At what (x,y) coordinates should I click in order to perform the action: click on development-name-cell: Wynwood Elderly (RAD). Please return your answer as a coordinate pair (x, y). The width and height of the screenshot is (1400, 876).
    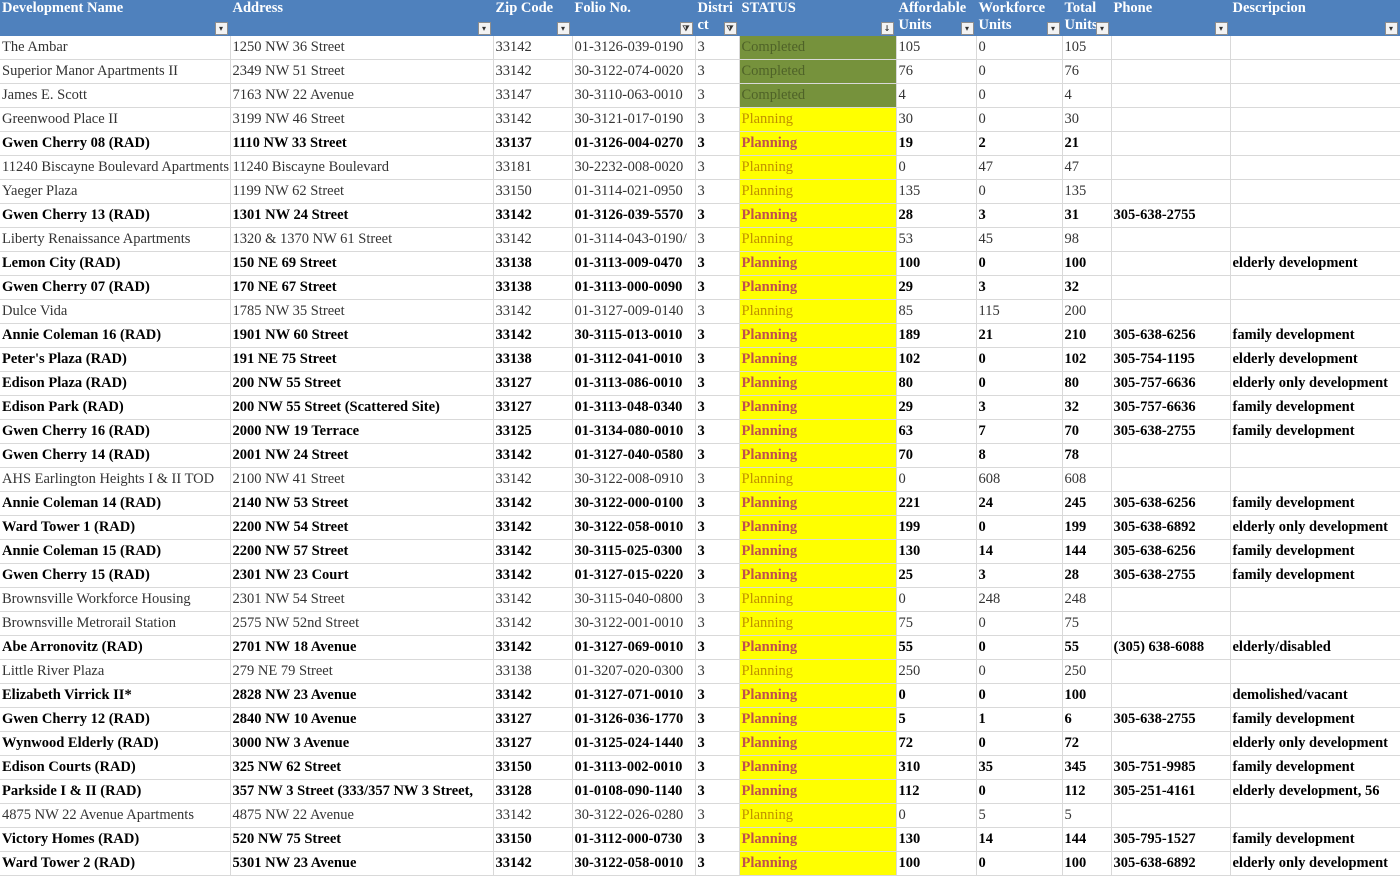
    Looking at the image, I should click on (115, 743).